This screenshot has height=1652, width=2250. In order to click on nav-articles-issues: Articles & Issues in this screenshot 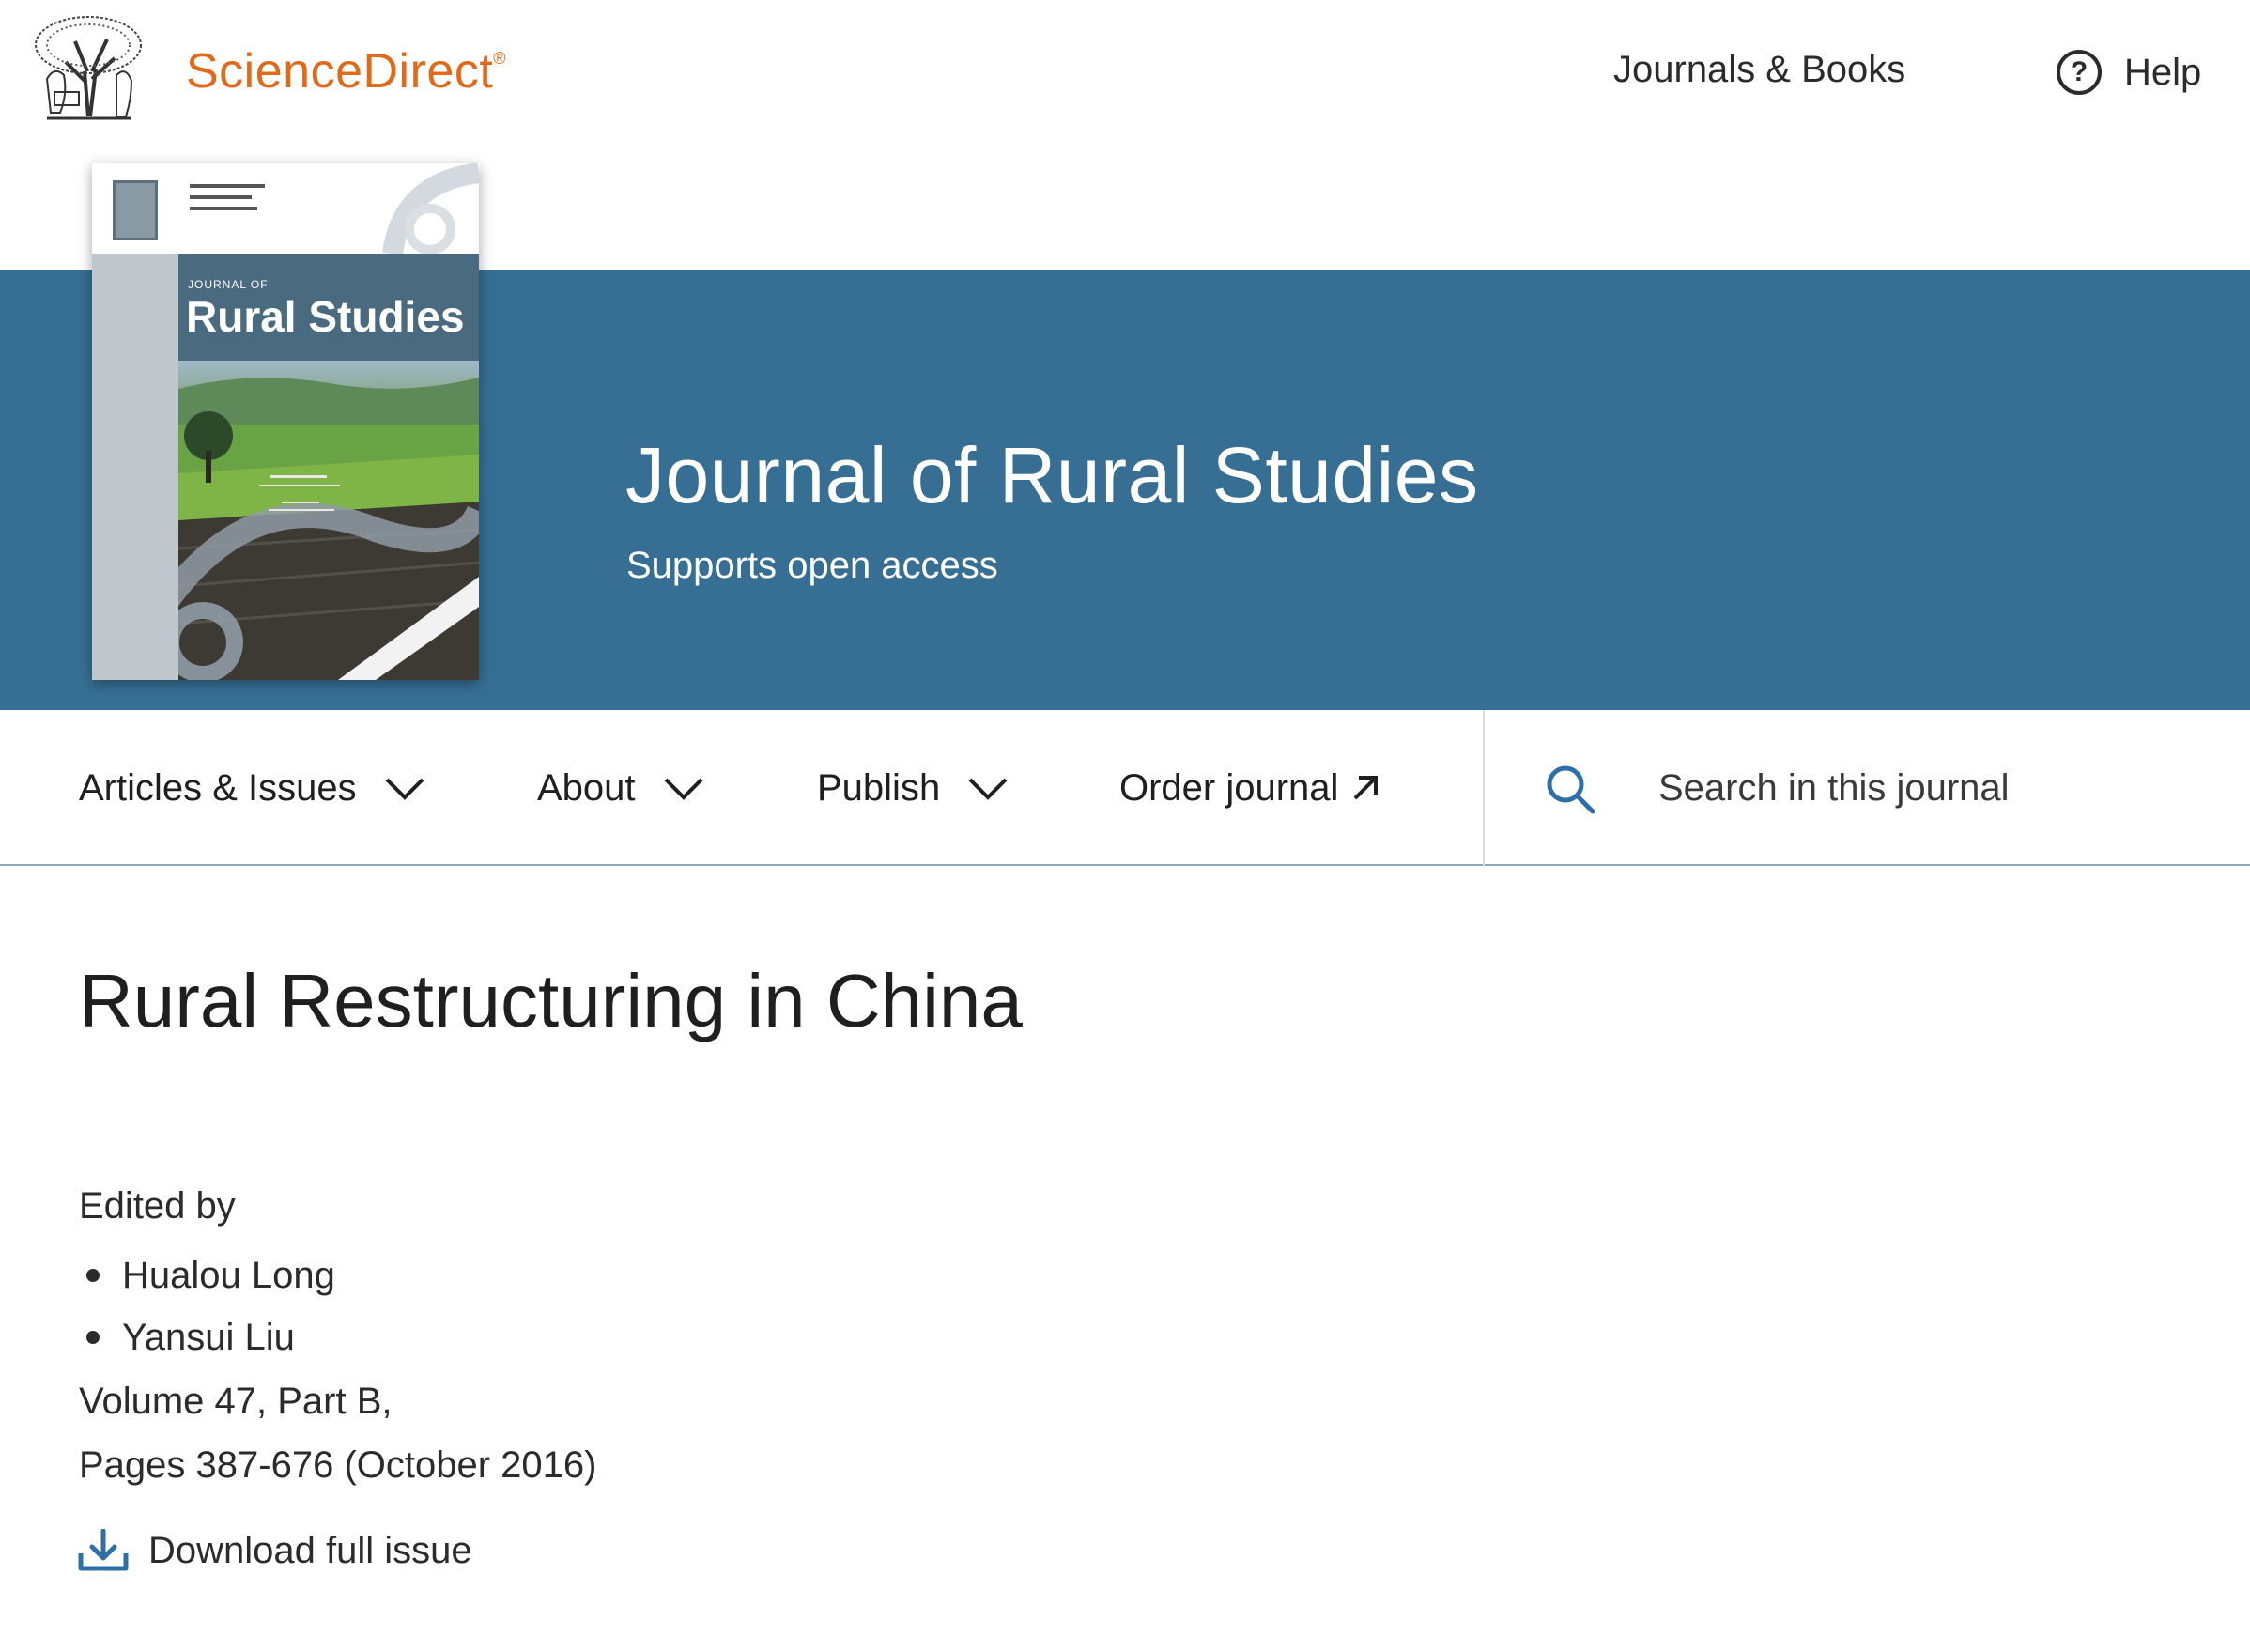, I will do `click(253, 788)`.